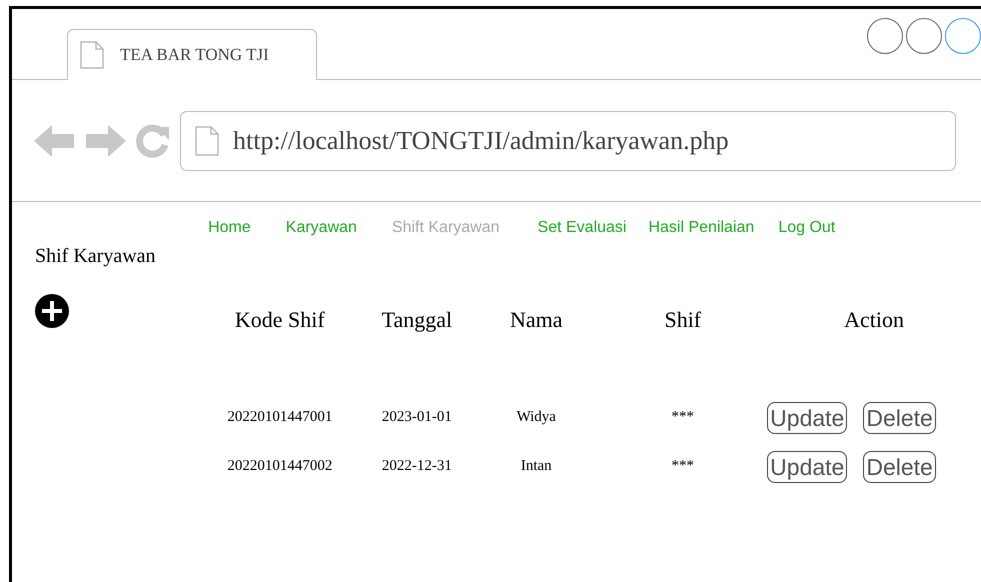  I want to click on reload-icon, so click(152, 140).